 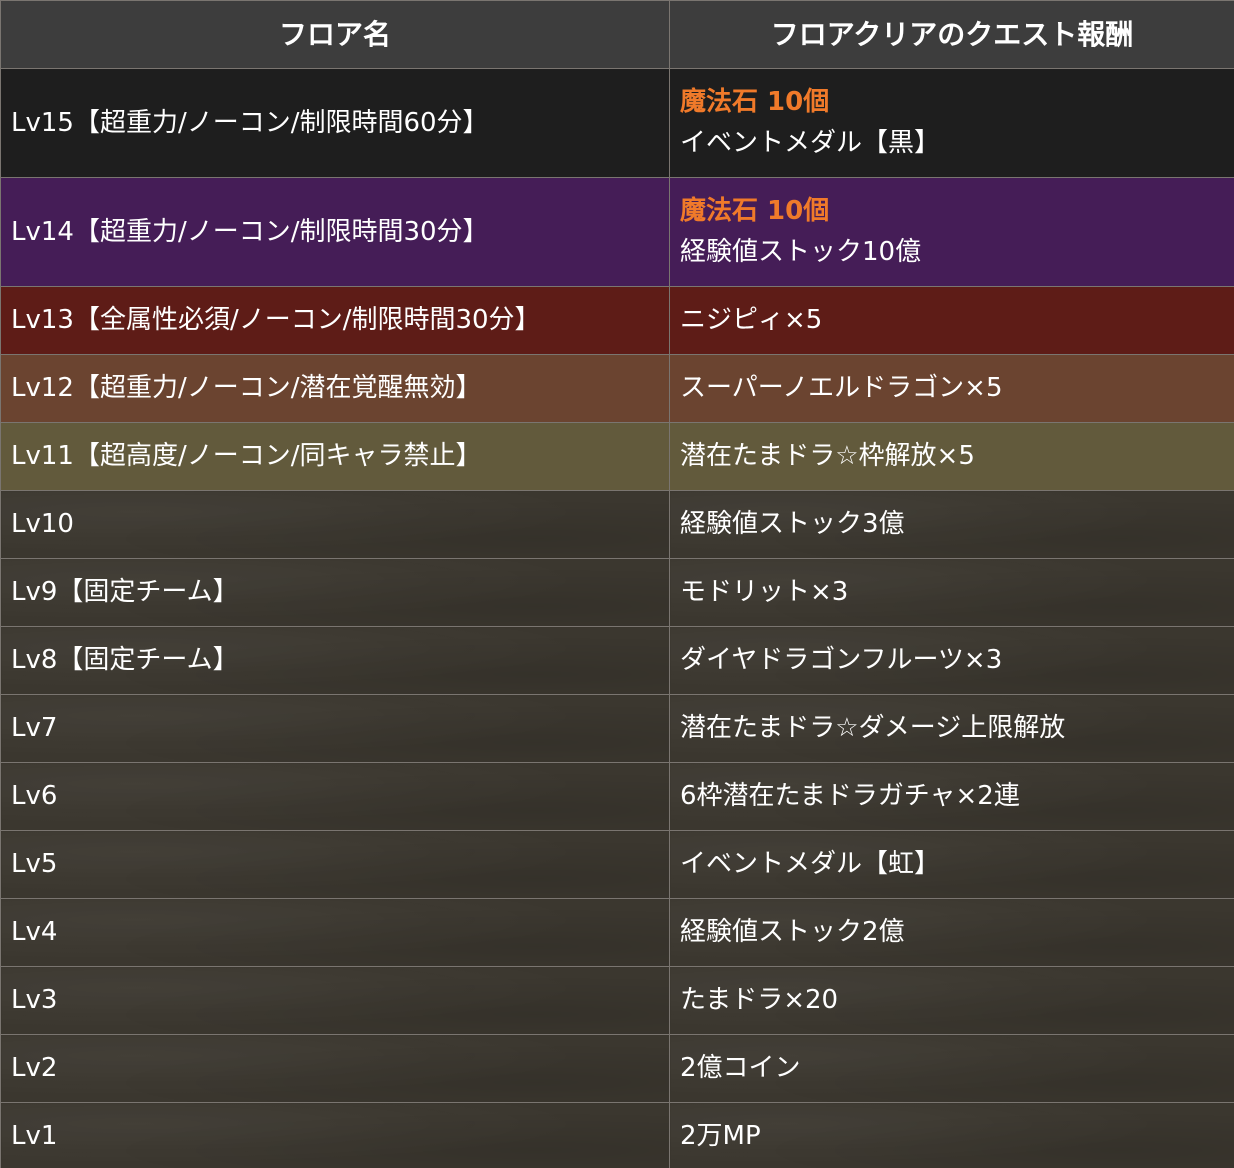 What do you see at coordinates (335, 1068) in the screenshot?
I see `floor-name-cell: Lv2` at bounding box center [335, 1068].